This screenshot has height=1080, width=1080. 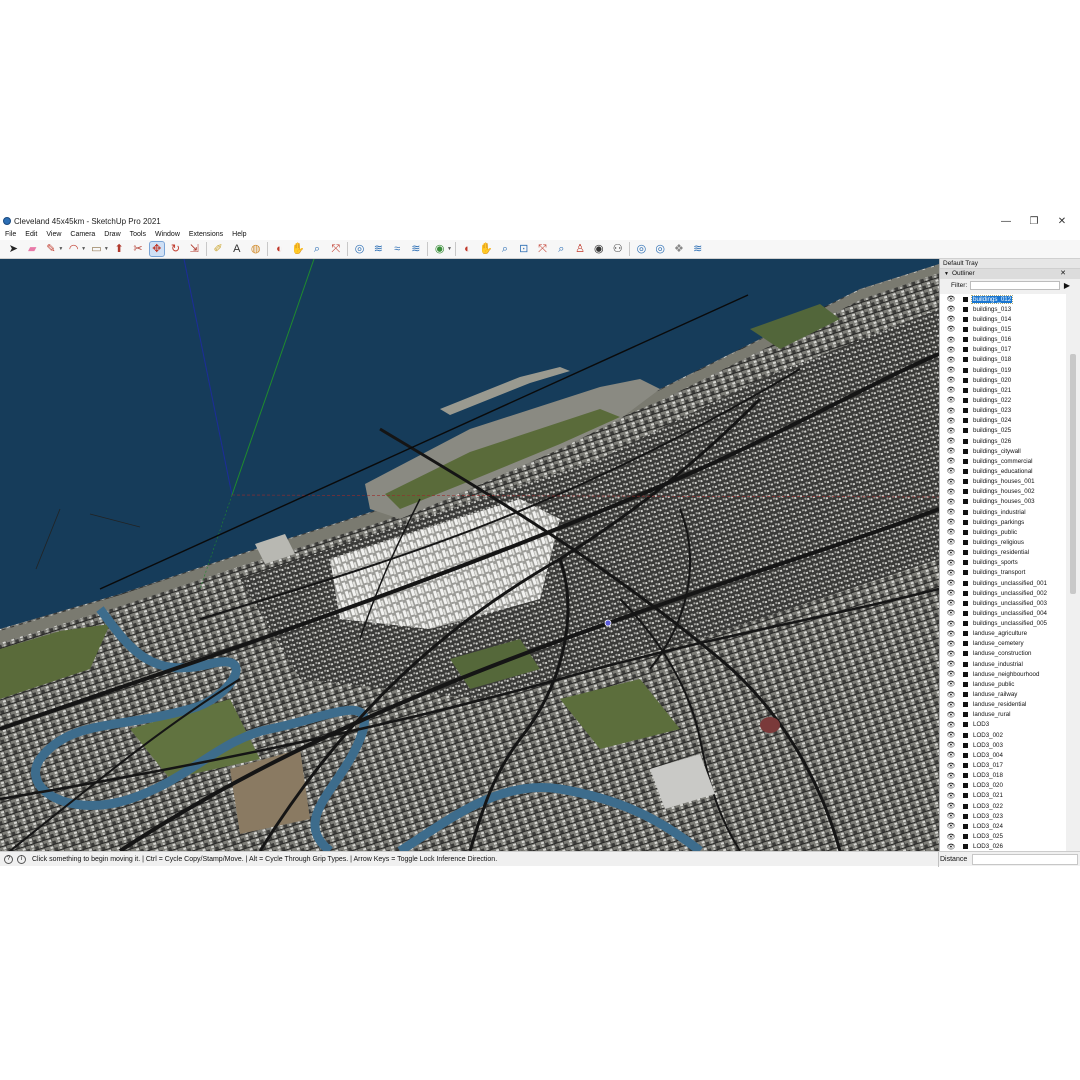 I want to click on paint-bucket-icon: ◍, so click(x=256, y=249).